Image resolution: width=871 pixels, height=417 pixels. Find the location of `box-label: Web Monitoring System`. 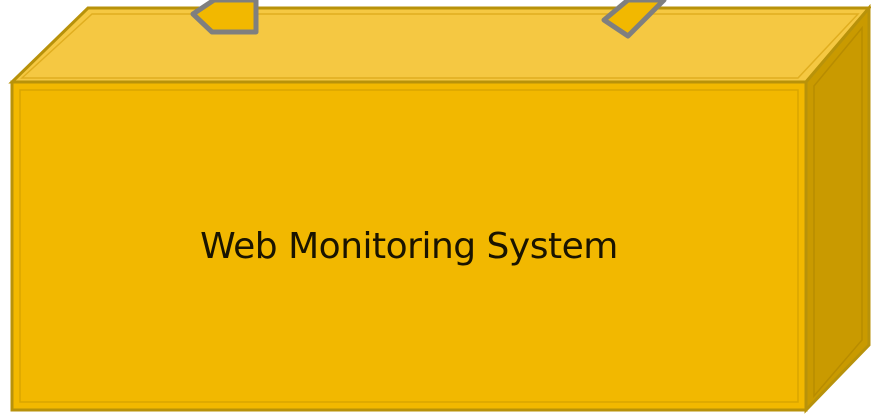

box-label: Web Monitoring System is located at coordinates (409, 246).